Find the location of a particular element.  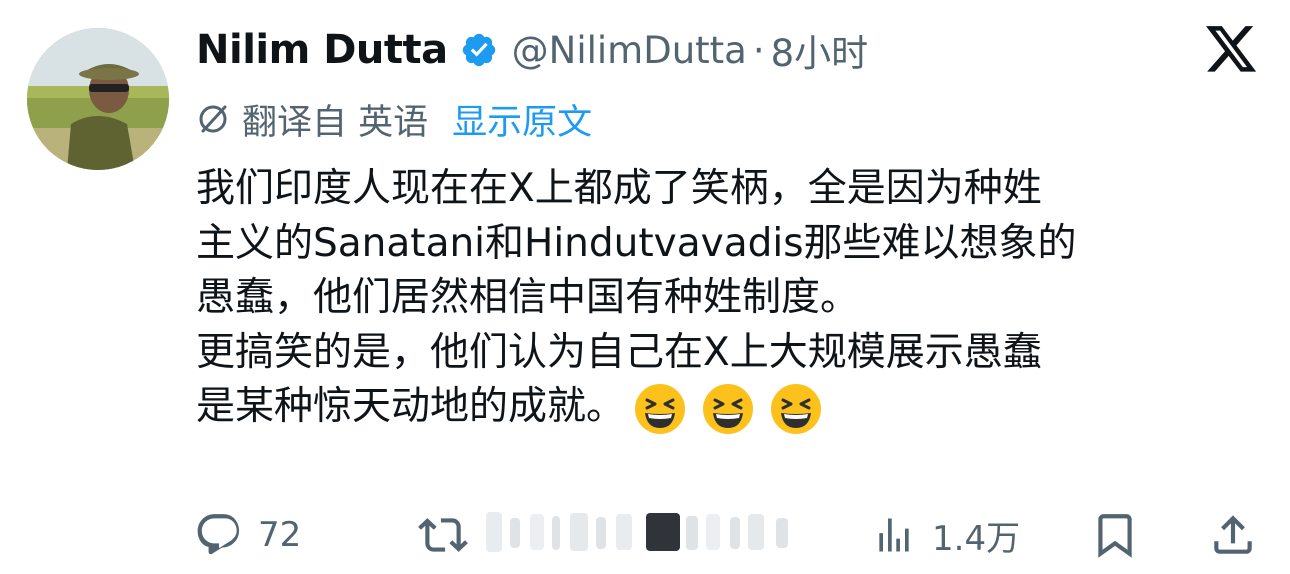

share-button is located at coordinates (1233, 535).